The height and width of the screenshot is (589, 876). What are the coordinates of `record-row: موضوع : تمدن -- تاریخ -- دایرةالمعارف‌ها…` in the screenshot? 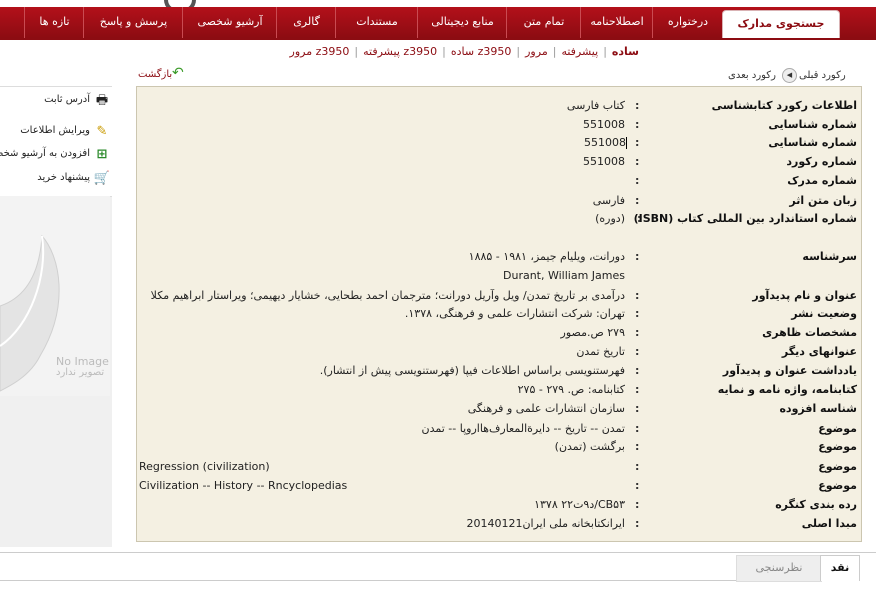 It's located at (639, 428).